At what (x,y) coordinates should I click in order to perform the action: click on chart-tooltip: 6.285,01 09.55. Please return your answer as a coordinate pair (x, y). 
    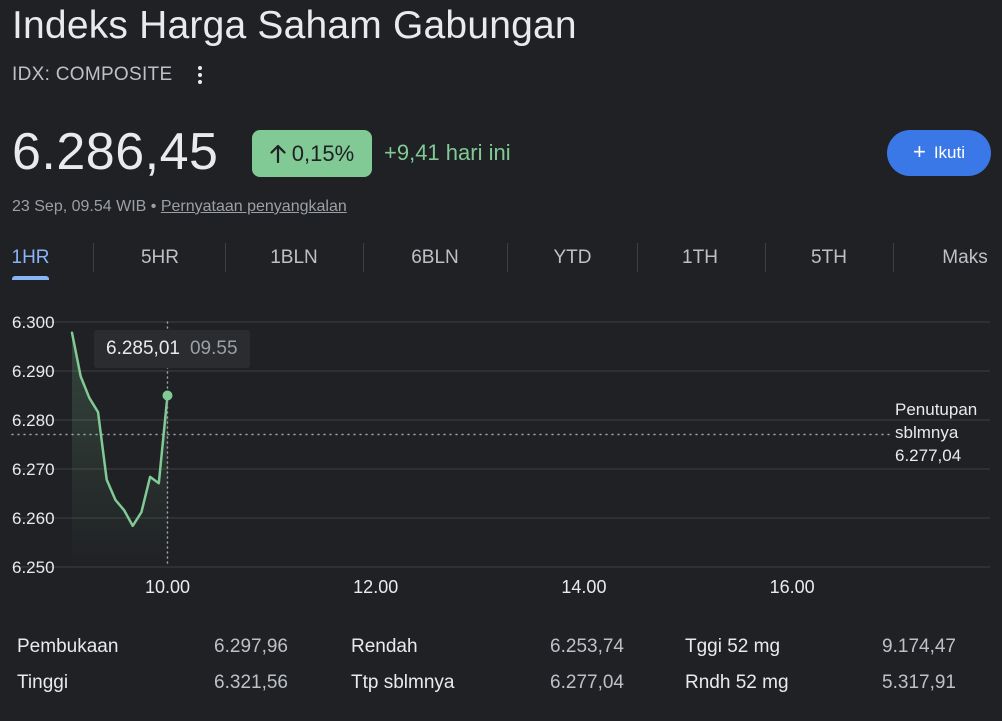
    Looking at the image, I should click on (172, 349).